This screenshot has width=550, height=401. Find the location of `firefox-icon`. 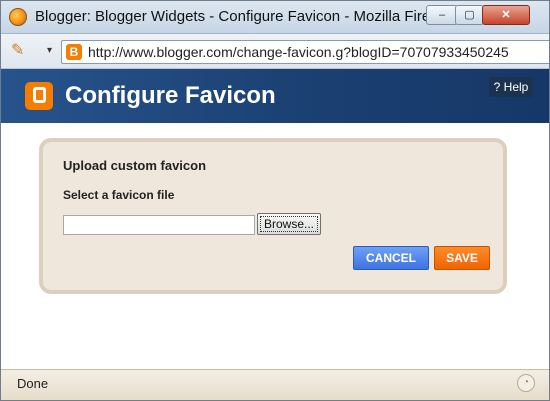

firefox-icon is located at coordinates (18, 17).